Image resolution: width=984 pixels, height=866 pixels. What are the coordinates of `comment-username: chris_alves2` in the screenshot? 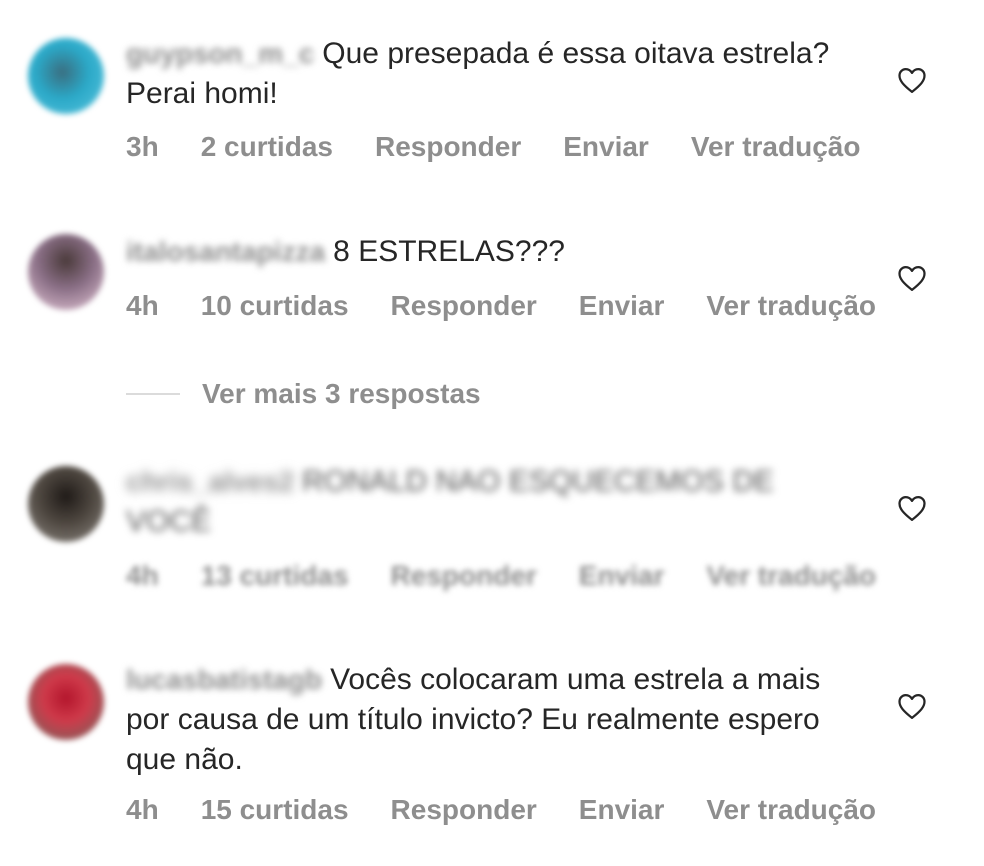 It's located at (210, 481).